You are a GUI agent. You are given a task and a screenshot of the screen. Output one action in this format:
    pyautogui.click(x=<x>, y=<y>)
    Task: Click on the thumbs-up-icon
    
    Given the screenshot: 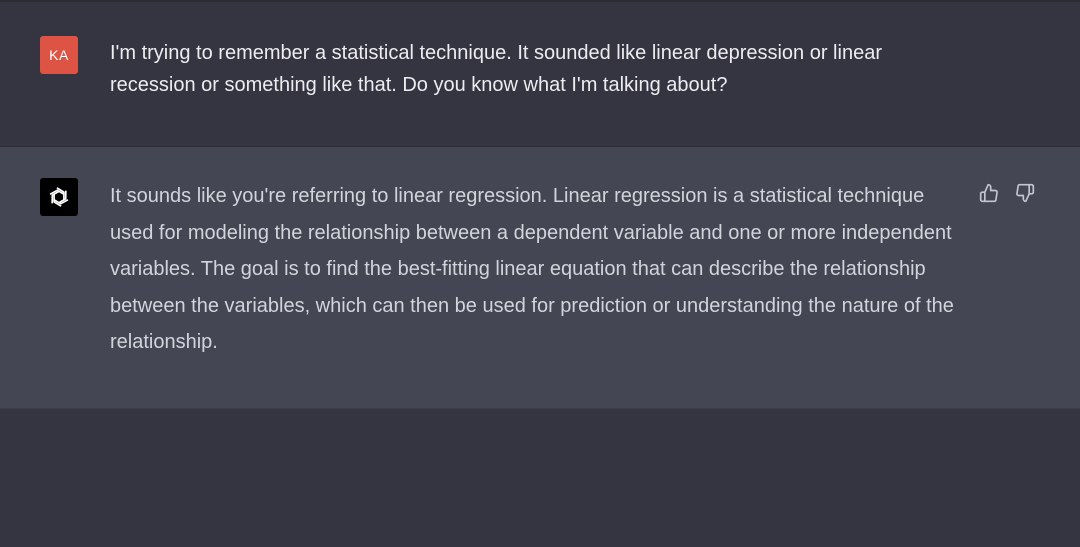 What is the action you would take?
    pyautogui.click(x=988, y=193)
    